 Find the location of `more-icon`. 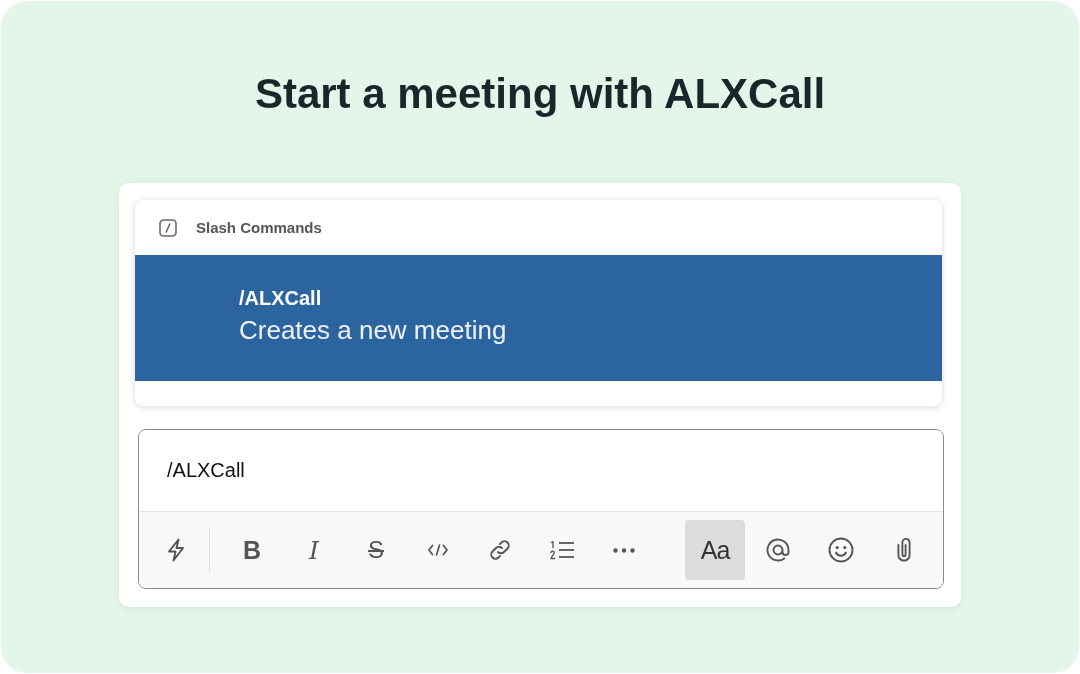

more-icon is located at coordinates (624, 550).